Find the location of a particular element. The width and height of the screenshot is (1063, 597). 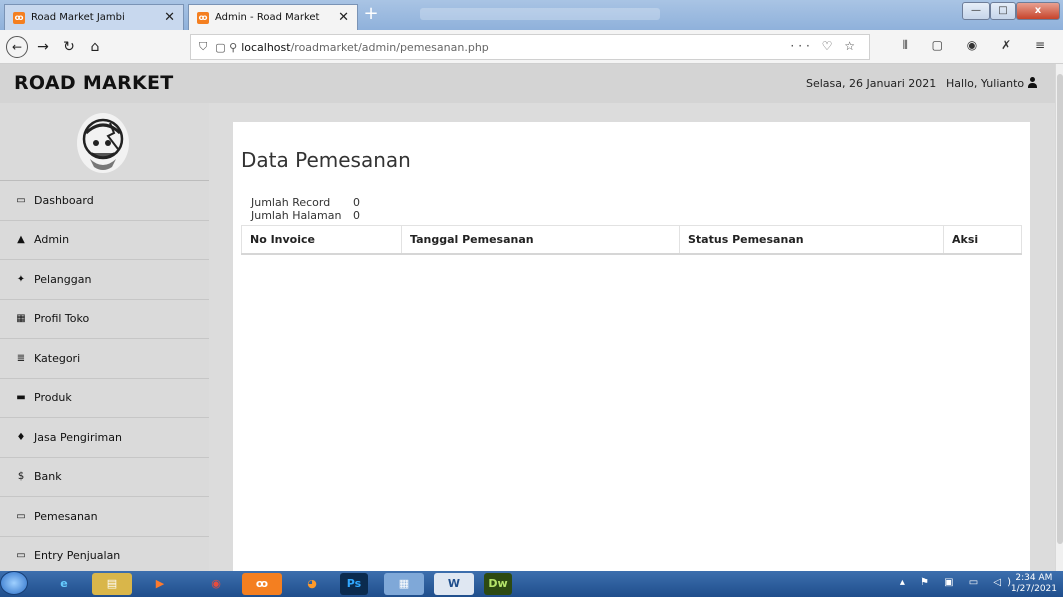

sidebar-item-entry-penjualan: ▭ Entry Penjualan is located at coordinates (104, 554).